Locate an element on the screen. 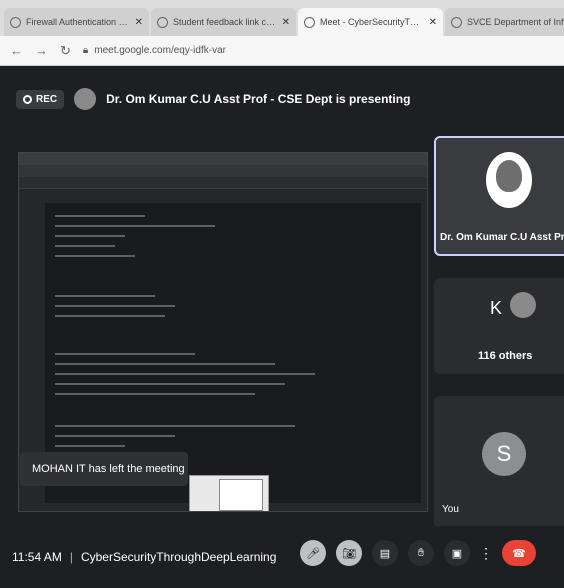 The height and width of the screenshot is (588, 564). tab-title: Student feedback link cybersecu is located at coordinates (225, 22).